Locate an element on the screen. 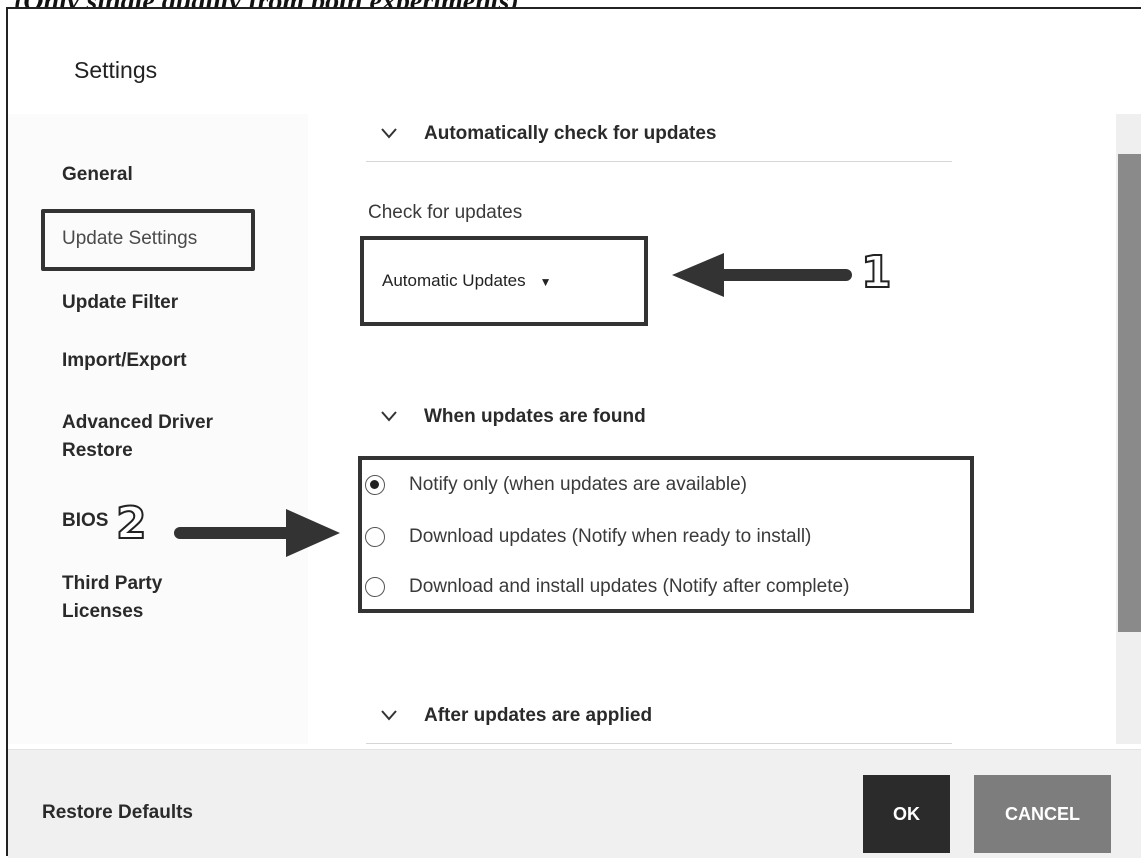 The height and width of the screenshot is (858, 1141). check-for-updates-dropdown: Automatic Updates ▼ is located at coordinates (467, 281).